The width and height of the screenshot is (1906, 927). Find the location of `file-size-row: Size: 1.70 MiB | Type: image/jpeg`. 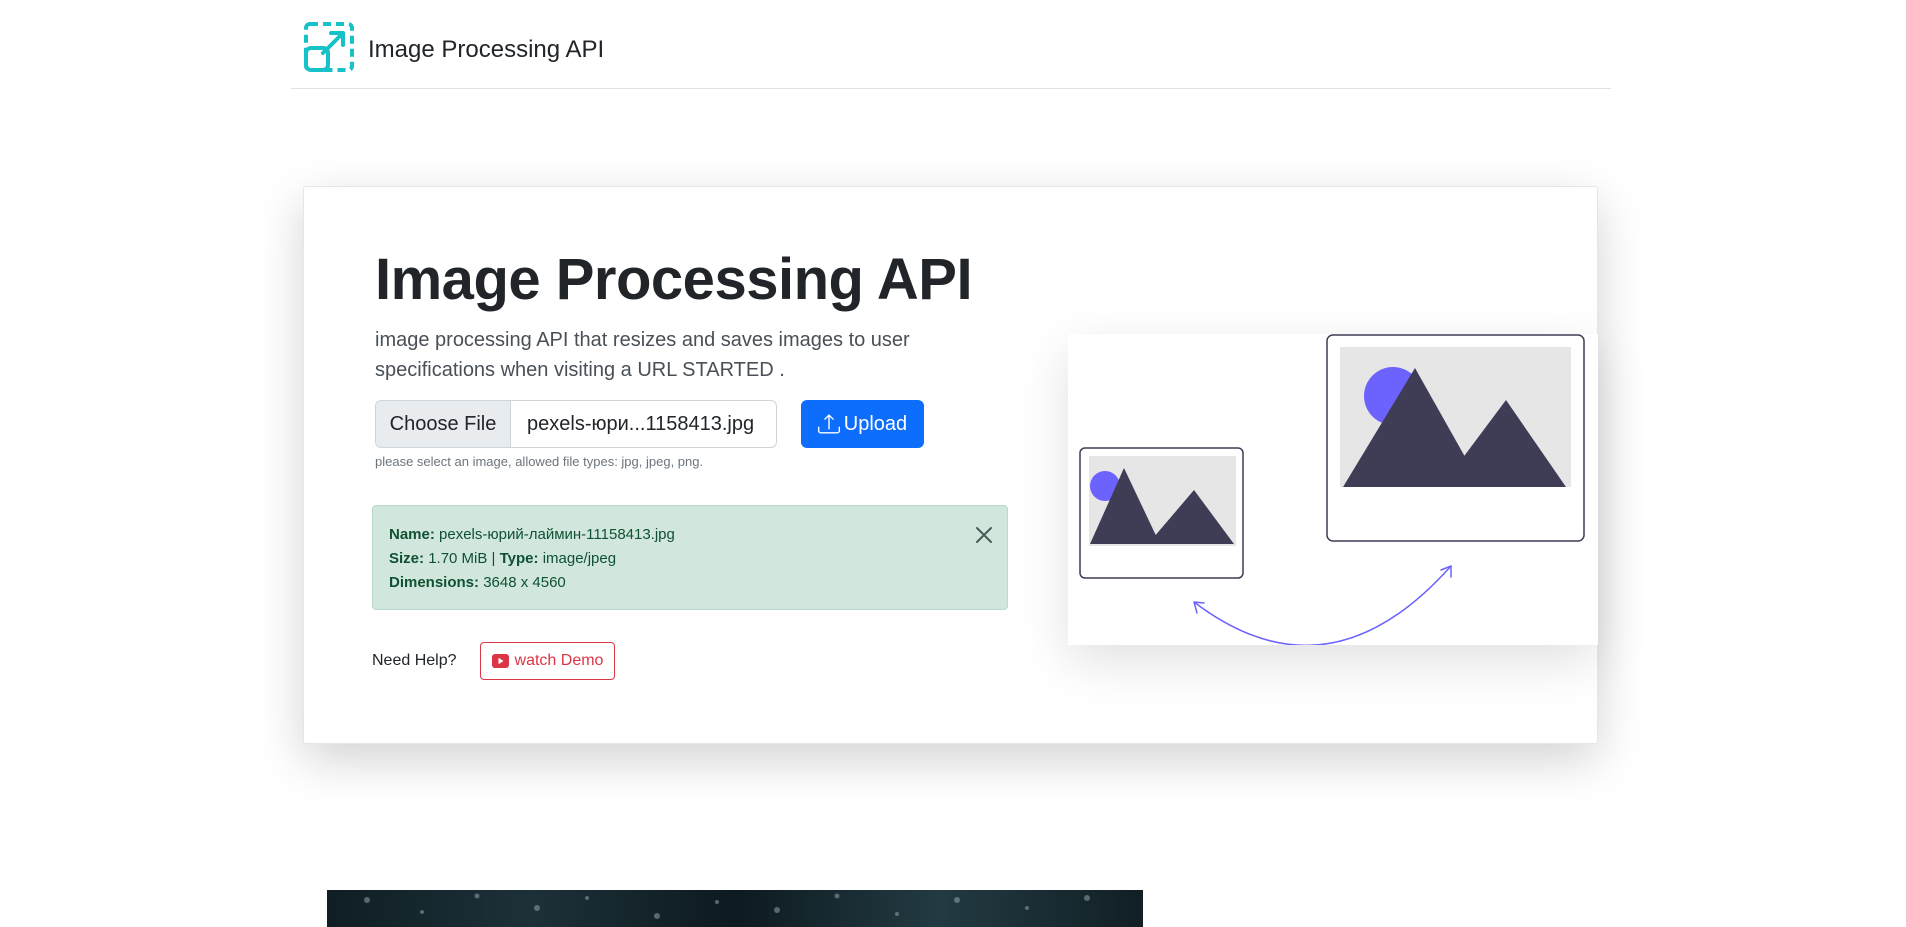

file-size-row: Size: 1.70 MiB | Type: image/jpeg is located at coordinates (690, 559).